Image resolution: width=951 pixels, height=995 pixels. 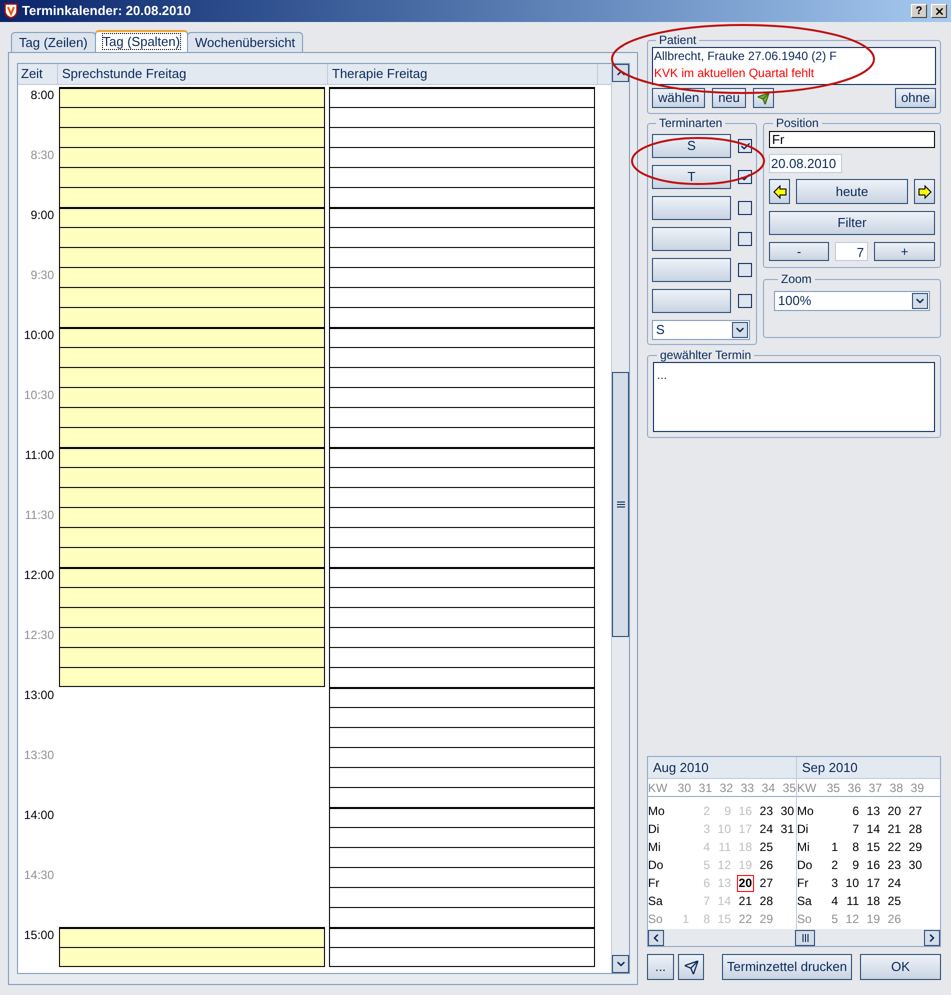 What do you see at coordinates (904, 251) in the screenshot?
I see `plus-button: +` at bounding box center [904, 251].